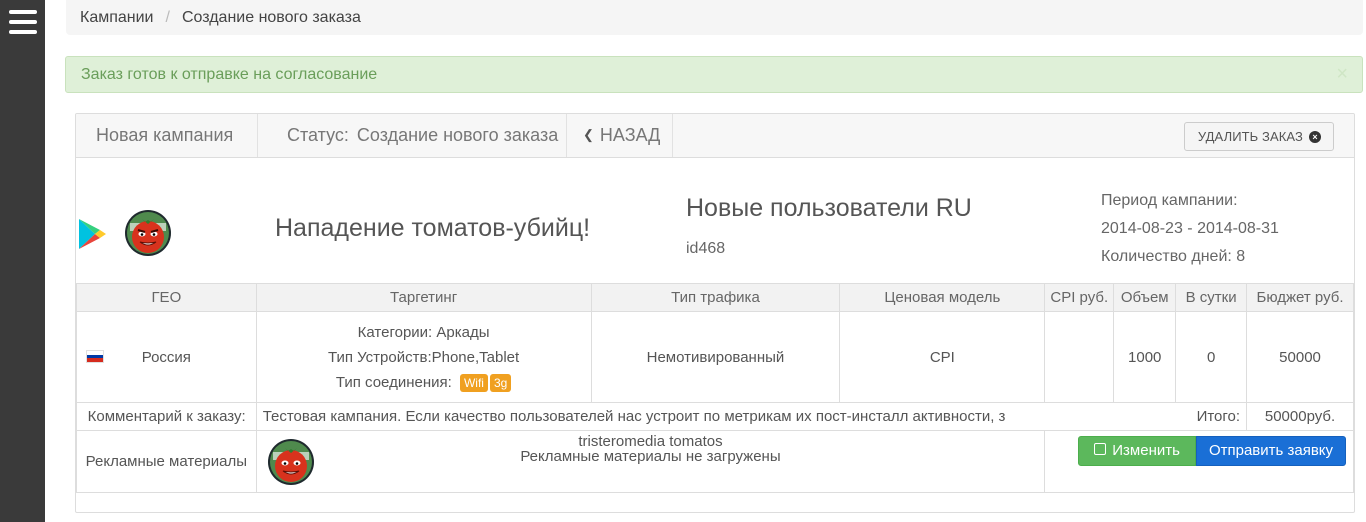  I want to click on order-status: Статус: Создание нового заказа, so click(419, 135).